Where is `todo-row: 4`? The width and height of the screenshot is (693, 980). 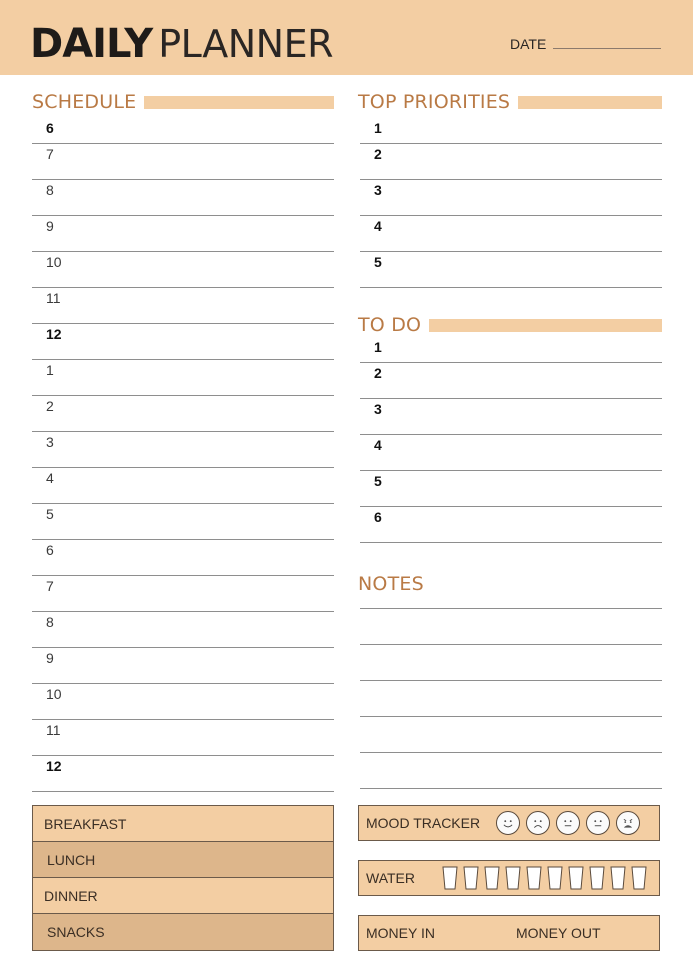
todo-row: 4 is located at coordinates (511, 453).